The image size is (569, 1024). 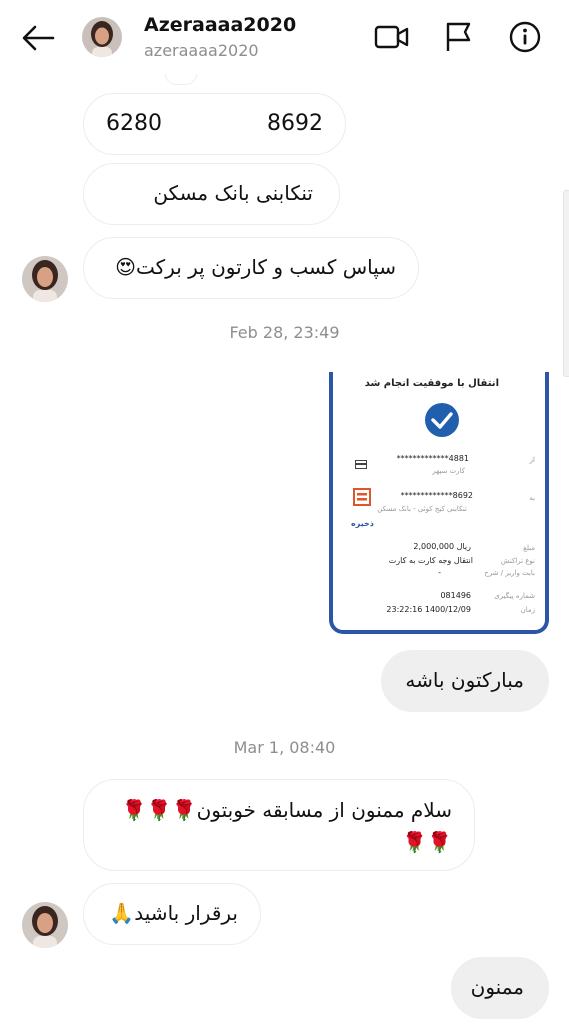 I want to click on message-bubble-bank-name: تنکابنی بانک مسکن, so click(x=211, y=194).